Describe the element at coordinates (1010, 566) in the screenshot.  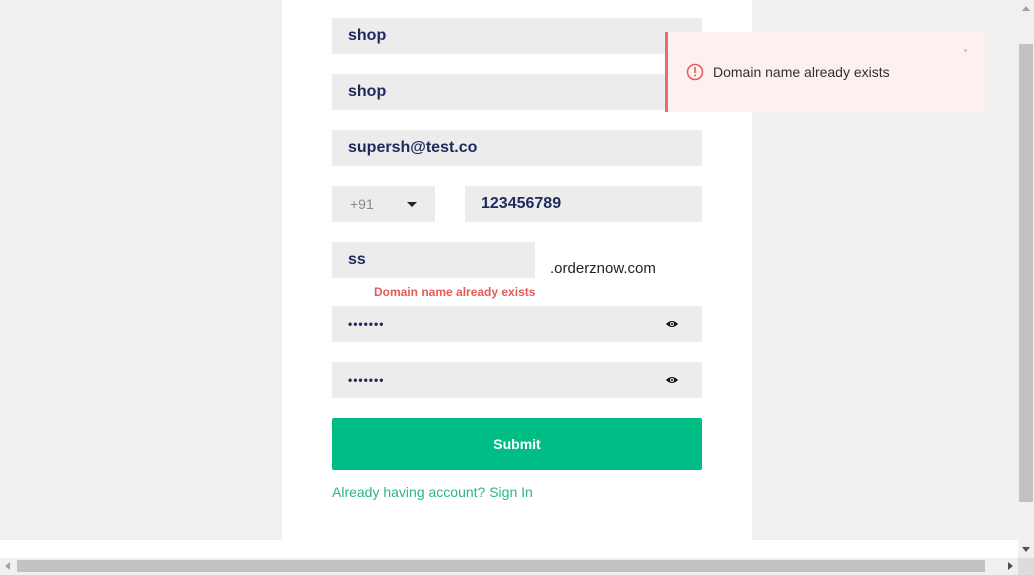
I see `scroll-right-arrow-icon` at that location.